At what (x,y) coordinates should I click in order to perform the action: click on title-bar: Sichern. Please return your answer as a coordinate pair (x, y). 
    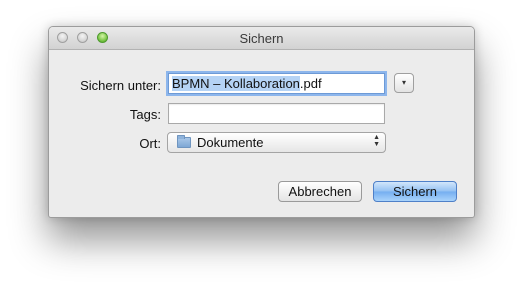
    Looking at the image, I should click on (261, 38).